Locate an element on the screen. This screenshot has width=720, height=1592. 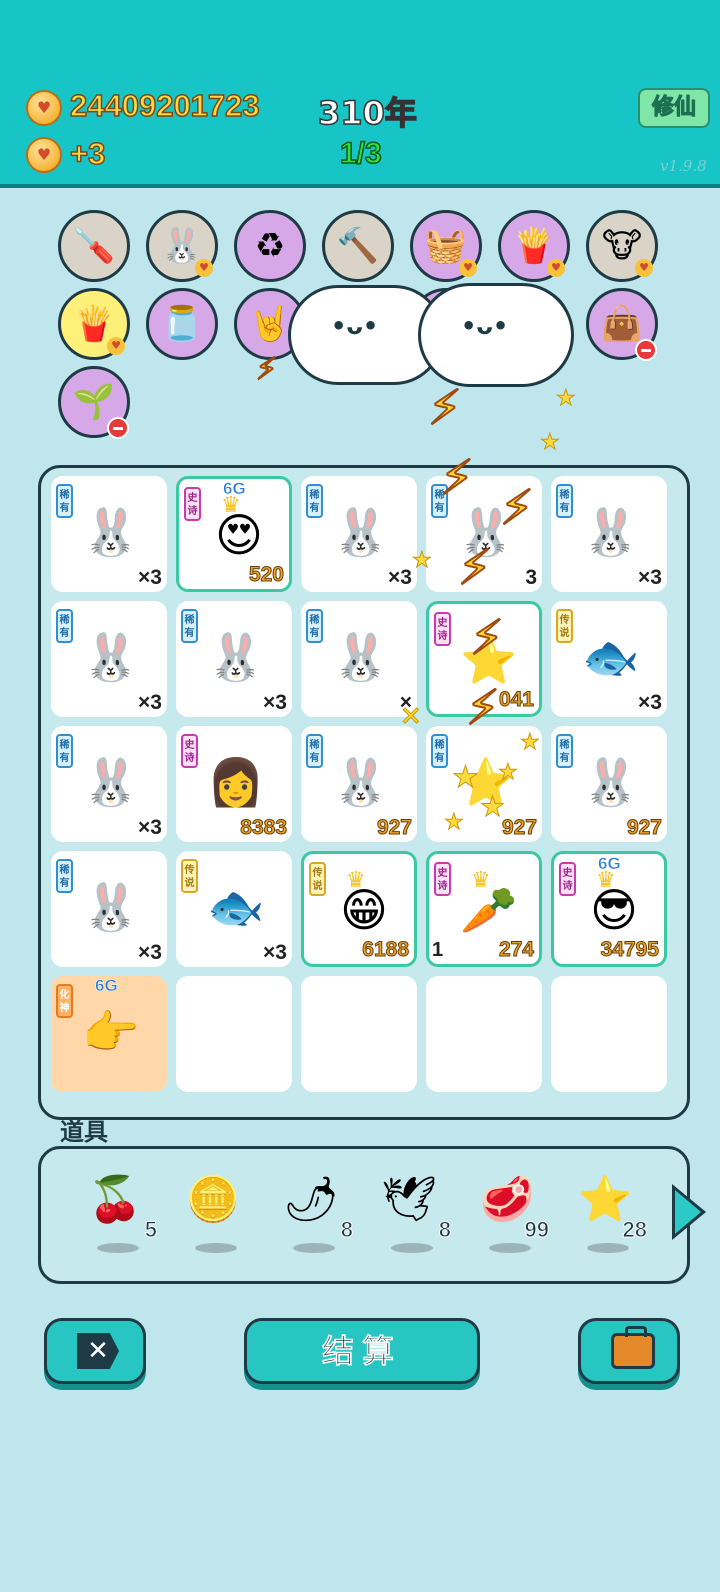
item-slot: 🌶 8 is located at coordinates (313, 1213).